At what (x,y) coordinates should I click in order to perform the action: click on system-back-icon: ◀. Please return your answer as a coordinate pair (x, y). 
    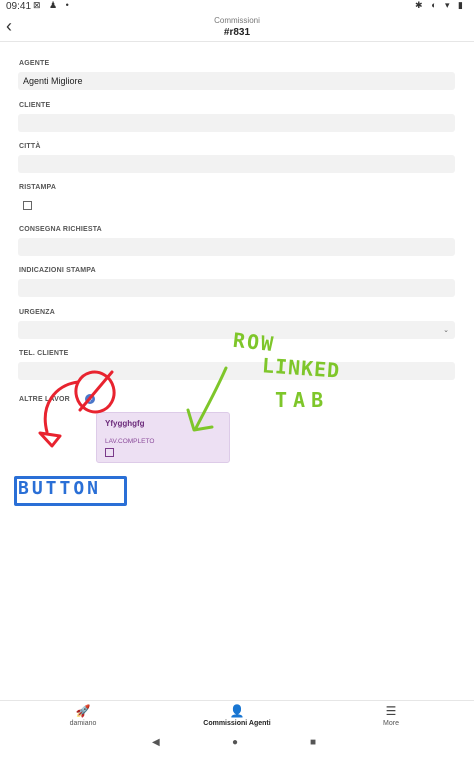
    Looking at the image, I should click on (156, 742).